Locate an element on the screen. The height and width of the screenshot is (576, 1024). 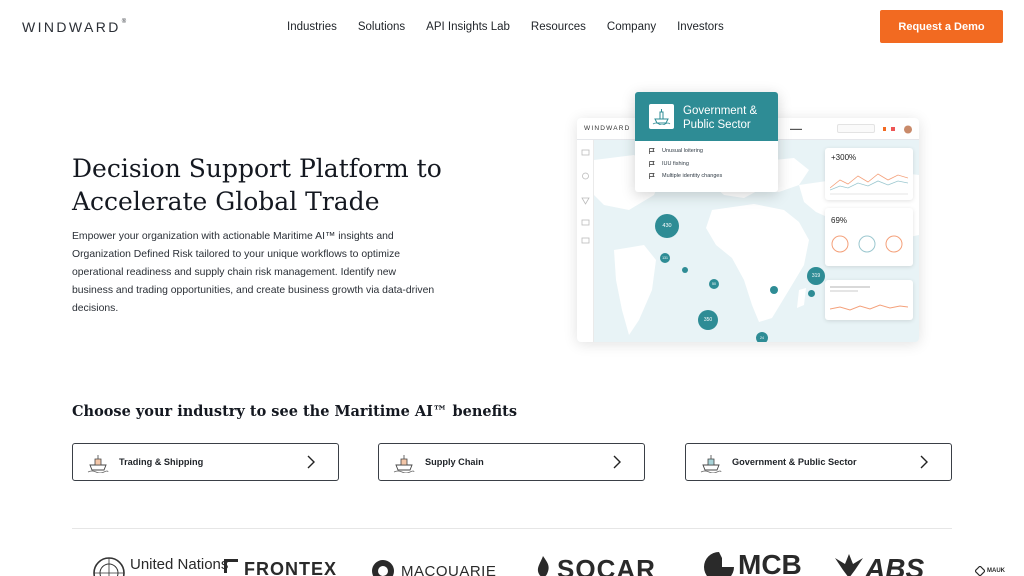
map-cluster: 24 is located at coordinates (762, 337).